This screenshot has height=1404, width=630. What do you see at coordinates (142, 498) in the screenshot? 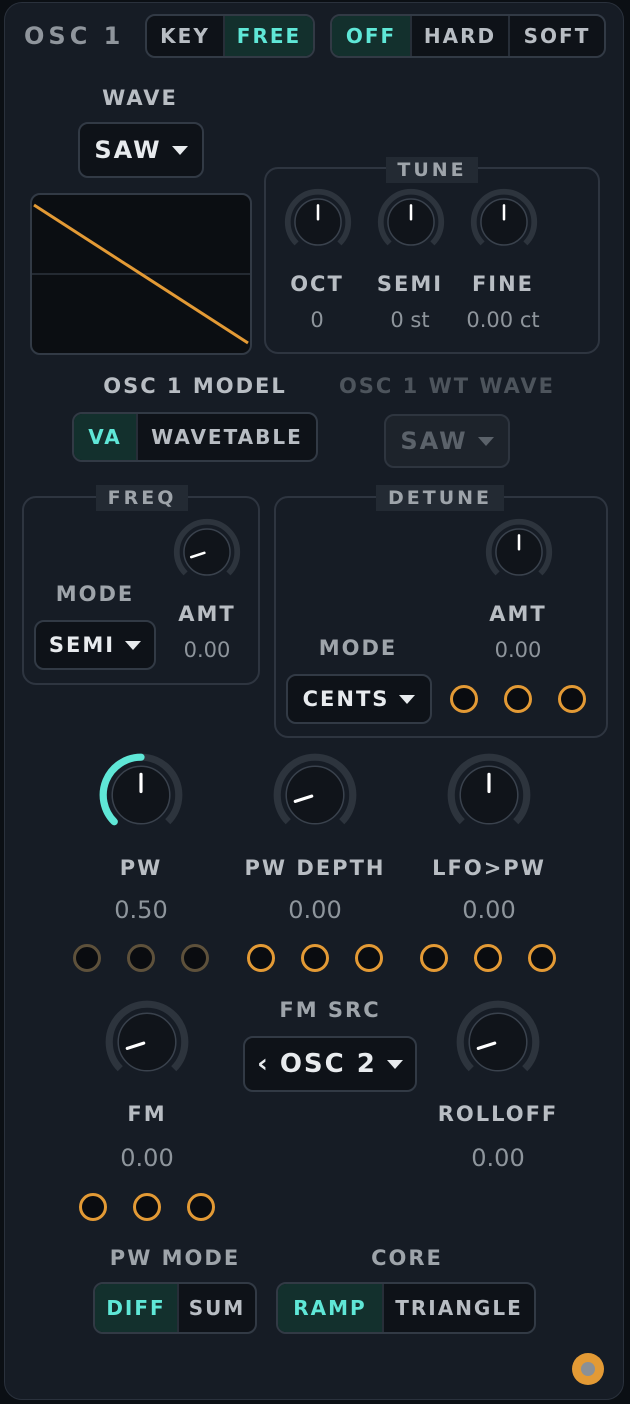
I see `freq-title: FREQ` at bounding box center [142, 498].